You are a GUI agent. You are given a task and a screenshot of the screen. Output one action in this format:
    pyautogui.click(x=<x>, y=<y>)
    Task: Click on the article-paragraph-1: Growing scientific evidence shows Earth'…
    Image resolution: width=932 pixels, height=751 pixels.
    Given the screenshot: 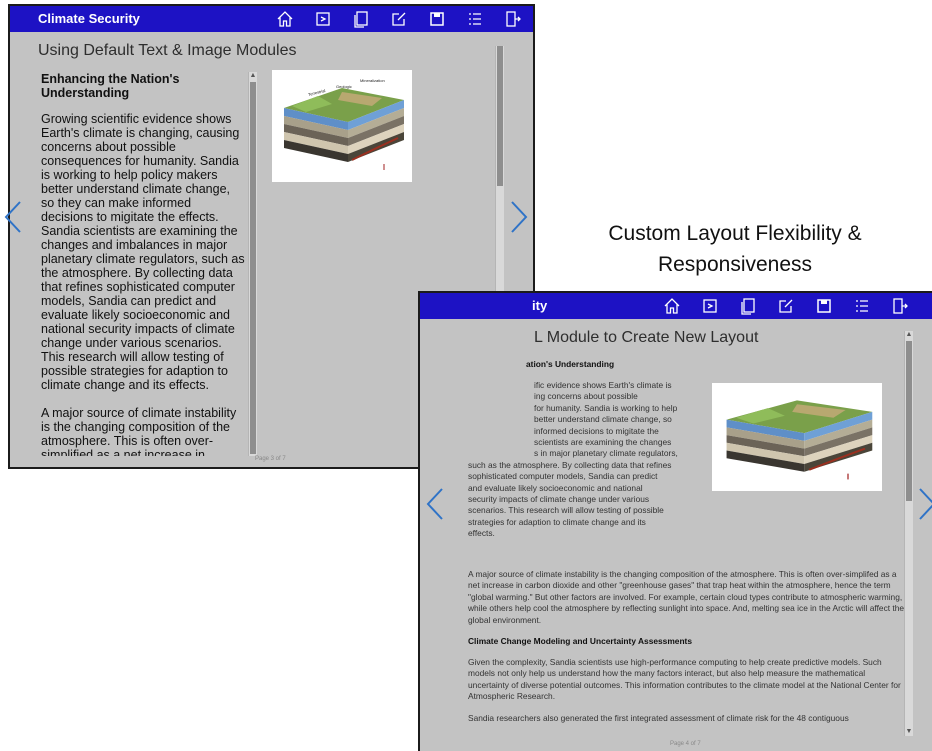 What is the action you would take?
    pyautogui.click(x=143, y=252)
    